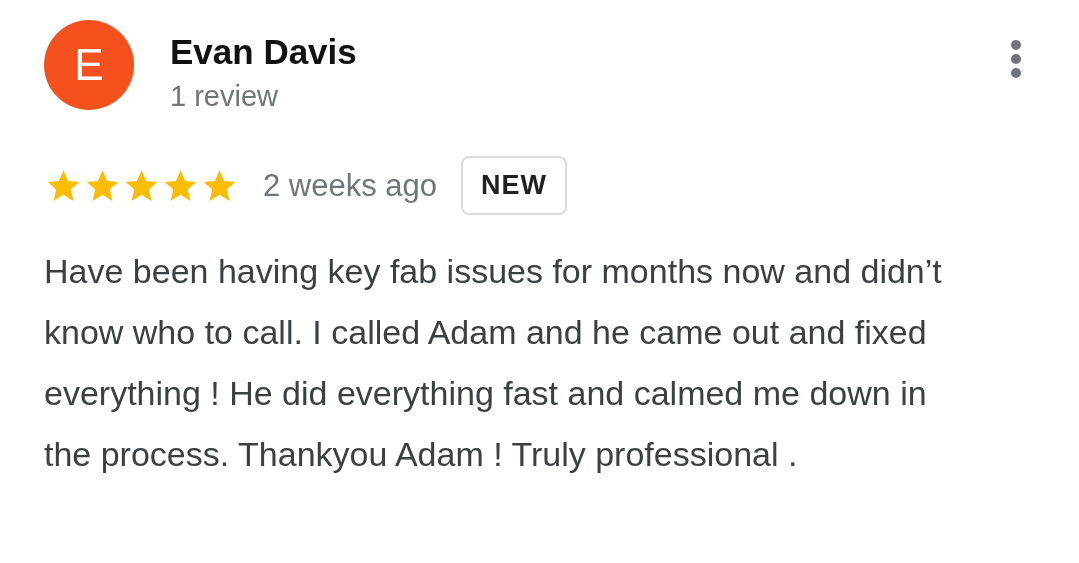 The width and height of the screenshot is (1079, 563). I want to click on review-time: 2 weeks ago, so click(350, 185).